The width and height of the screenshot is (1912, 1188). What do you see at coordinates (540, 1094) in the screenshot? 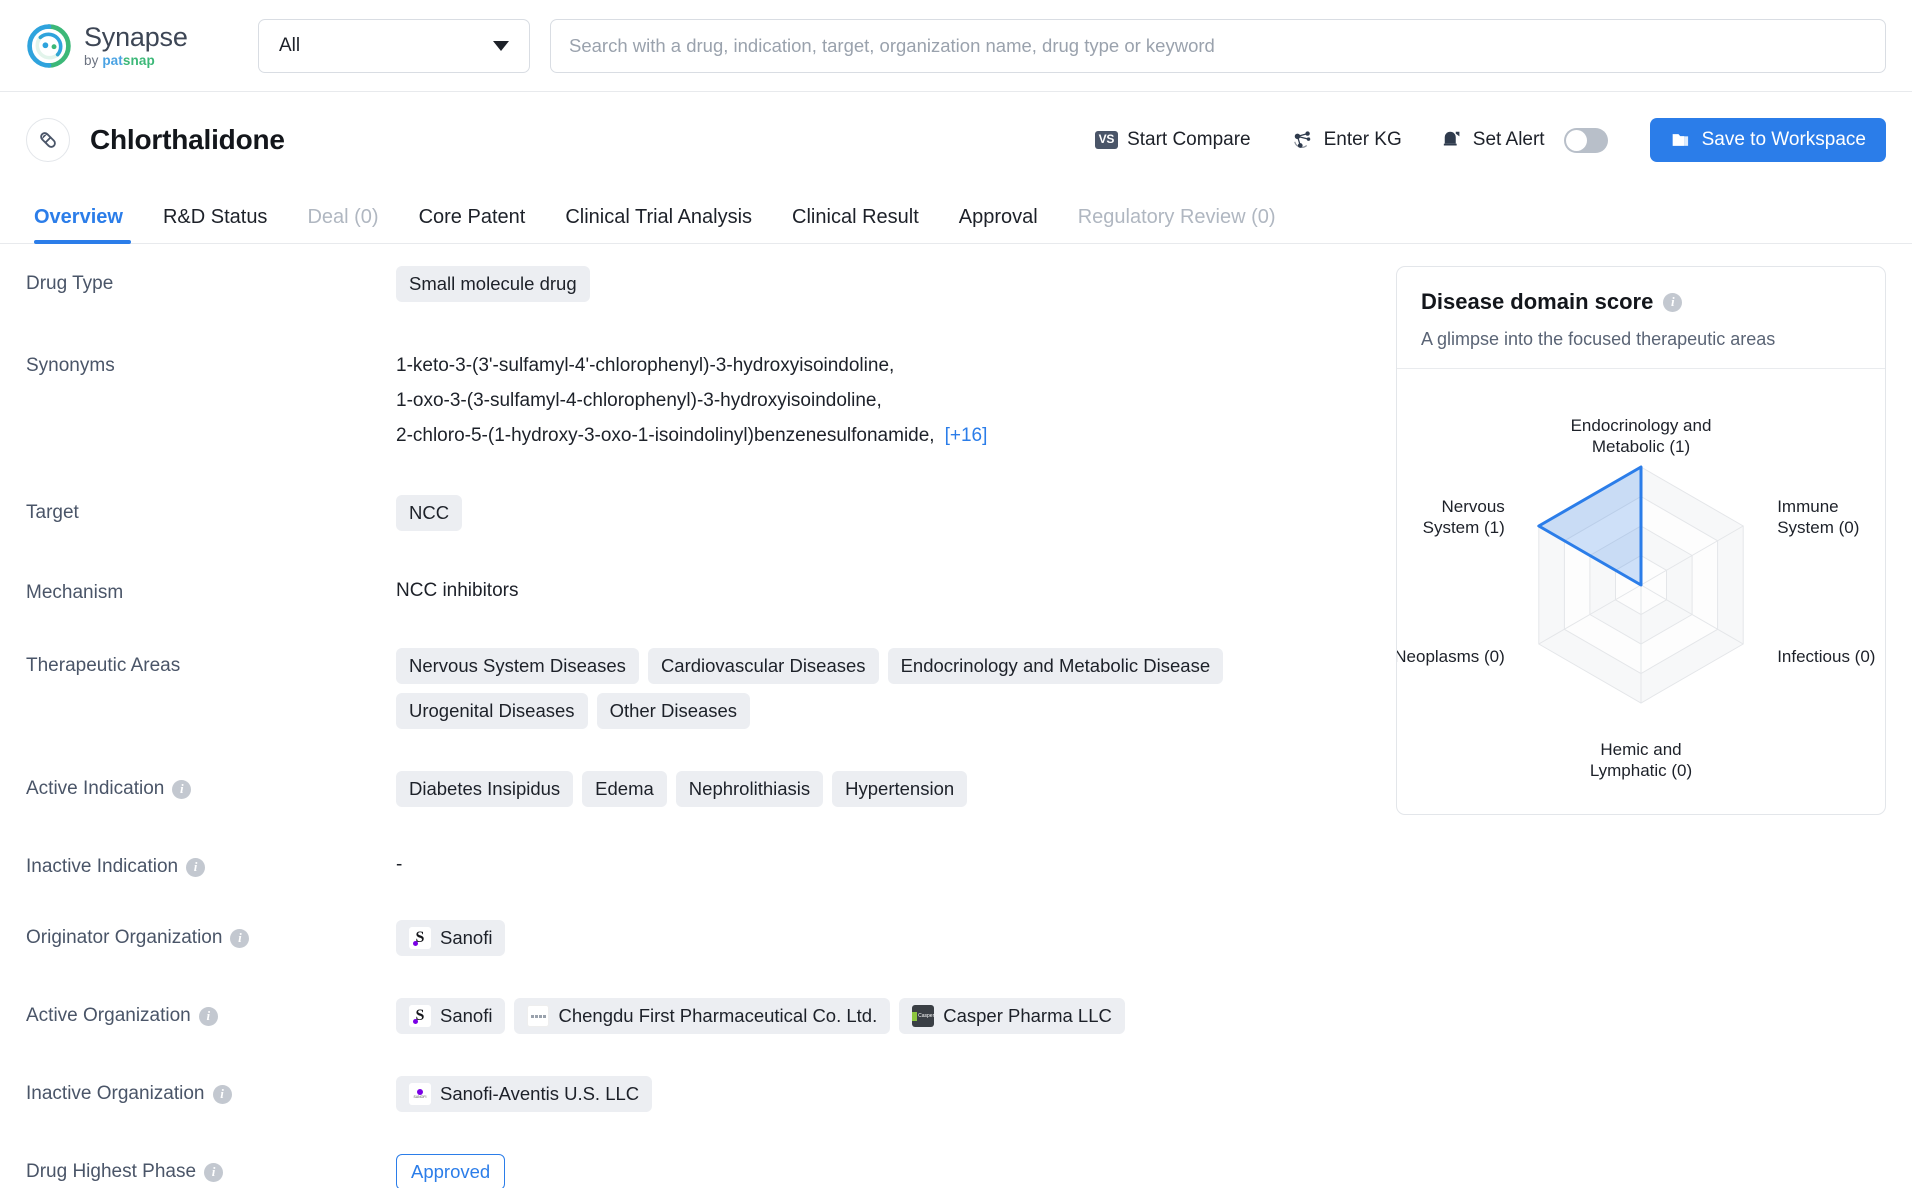
I see `organization-name: Sanofi-Aventis U.S. LLC` at bounding box center [540, 1094].